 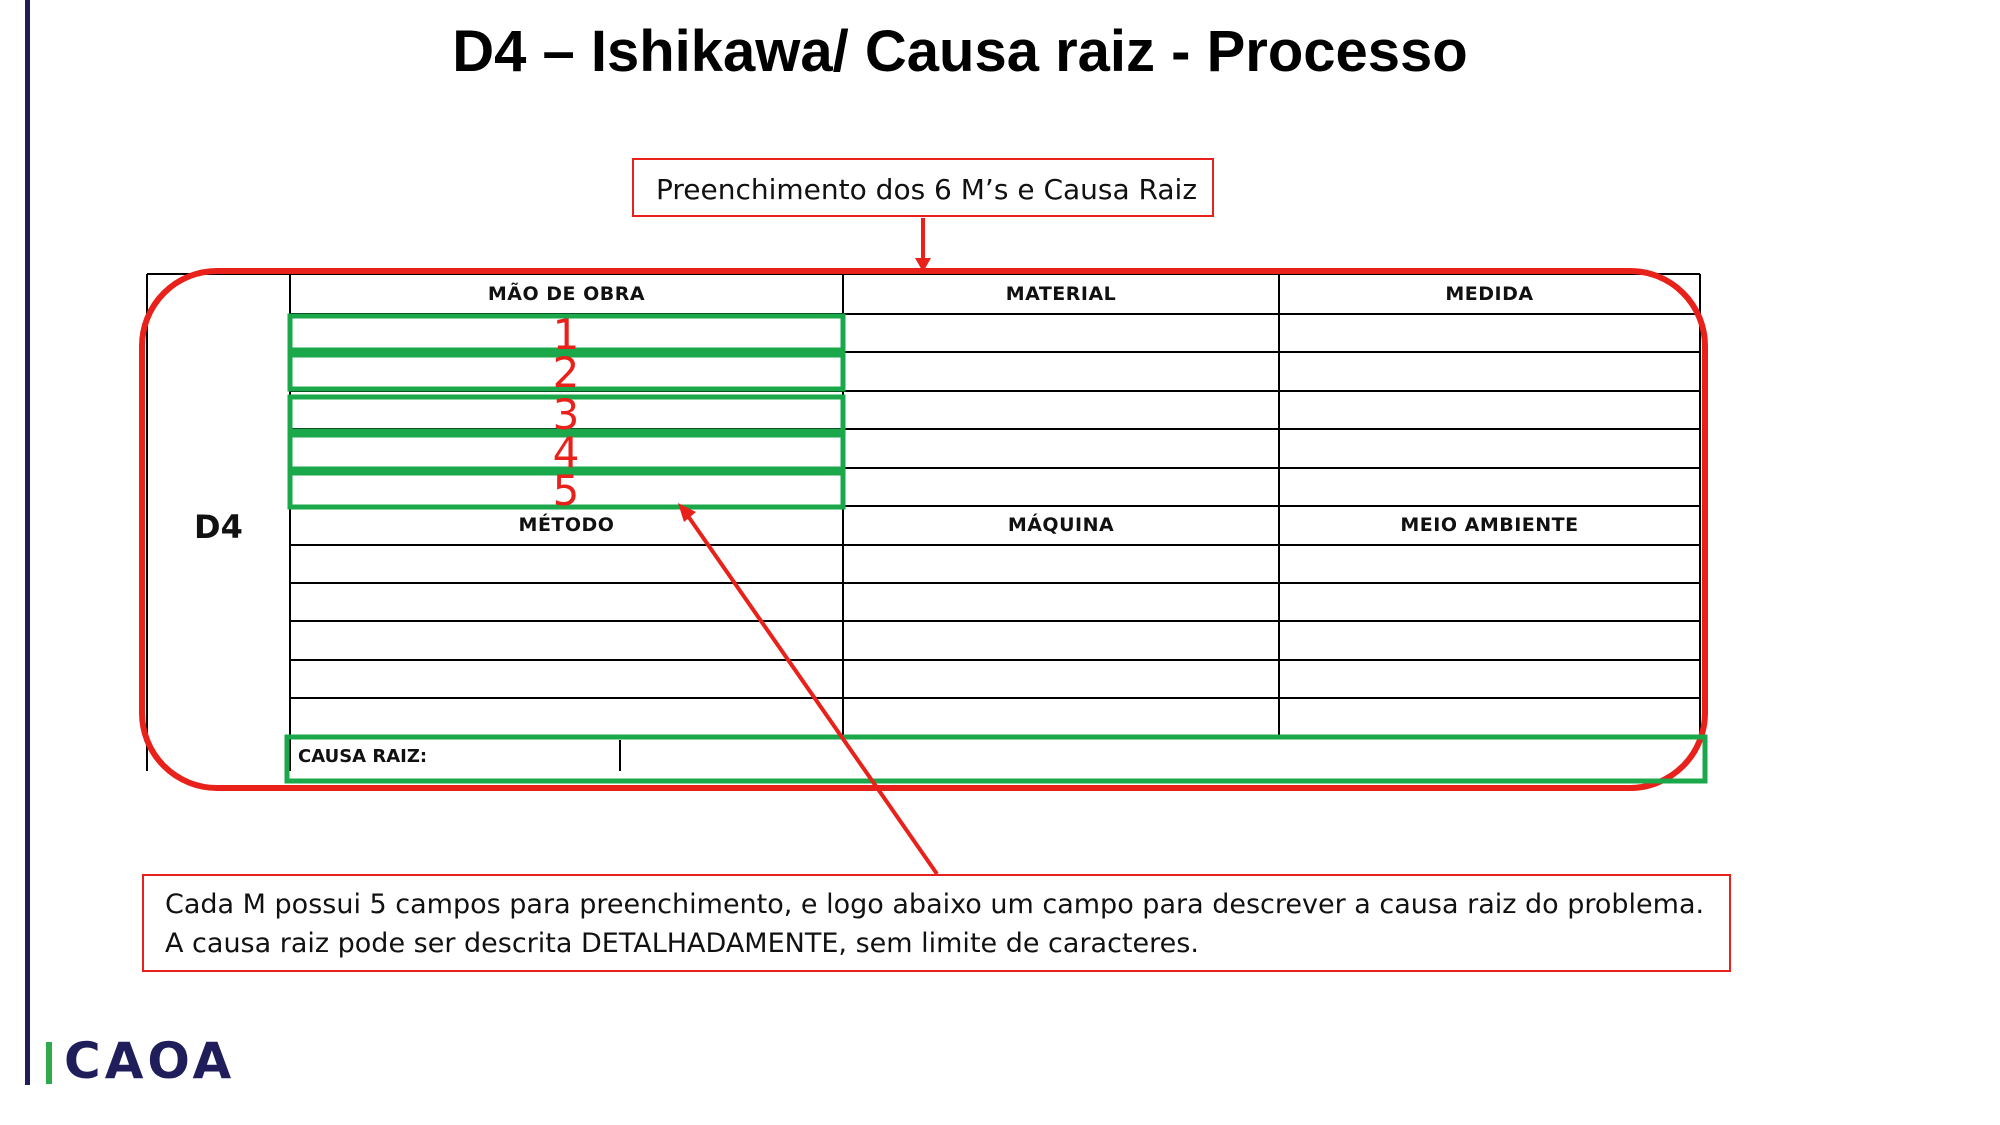 I want to click on field-number-2: 2, so click(x=566, y=372).